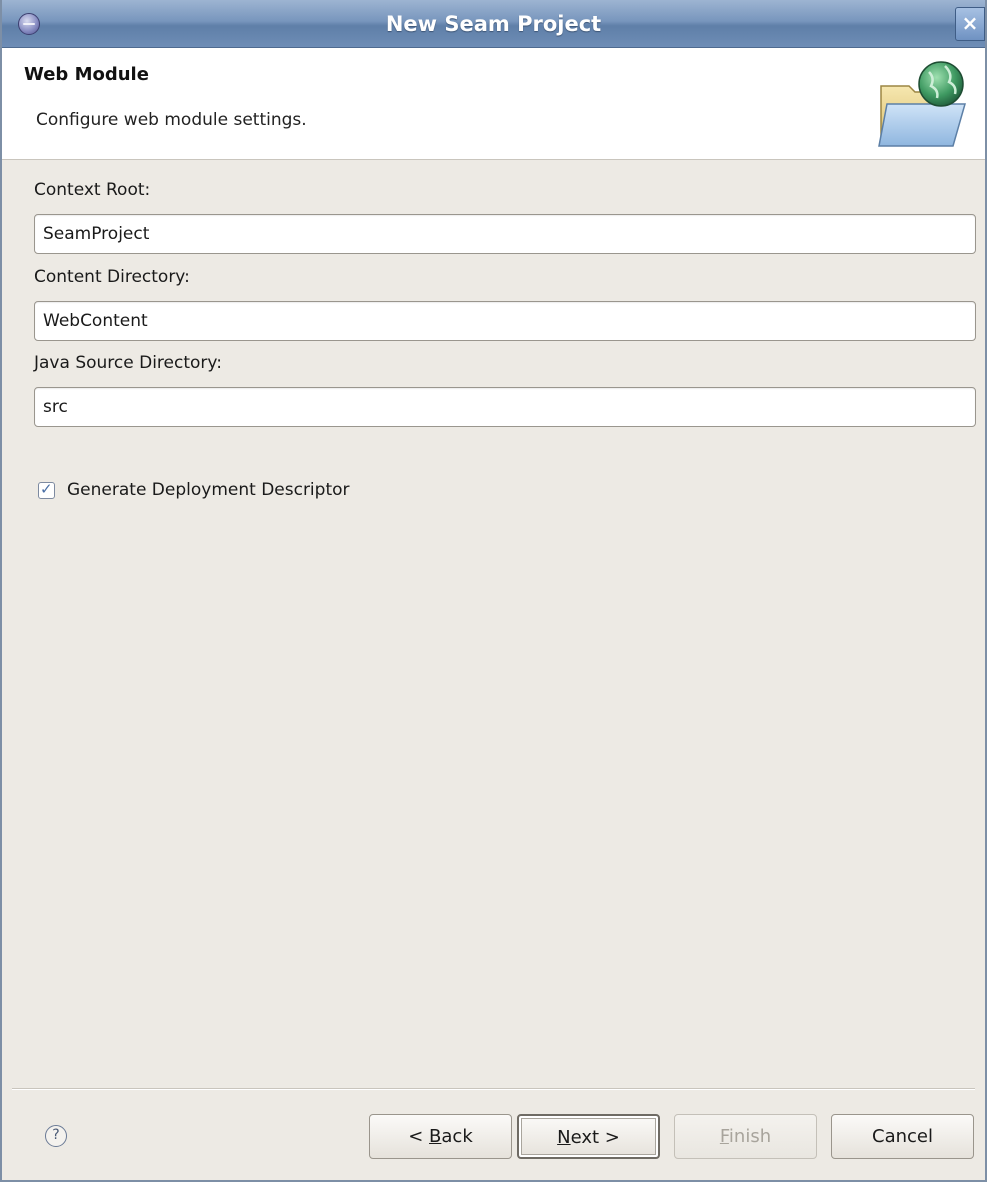 The width and height of the screenshot is (987, 1182). What do you see at coordinates (493, 1089) in the screenshot?
I see `footer-separator` at bounding box center [493, 1089].